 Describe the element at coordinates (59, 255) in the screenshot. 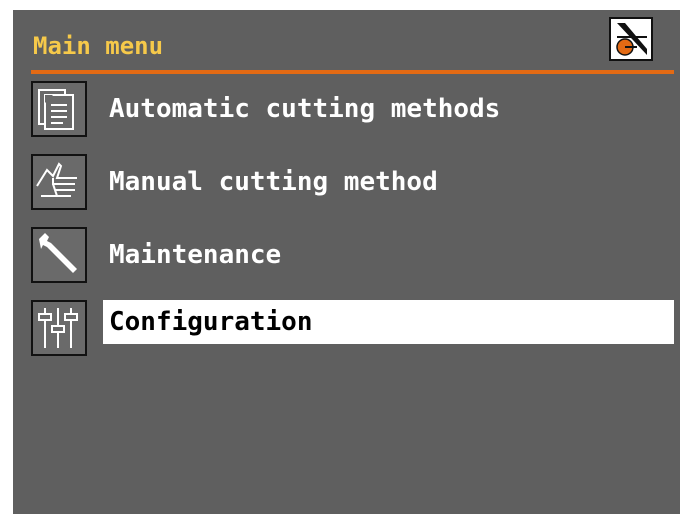

I see `wrench-icon` at that location.